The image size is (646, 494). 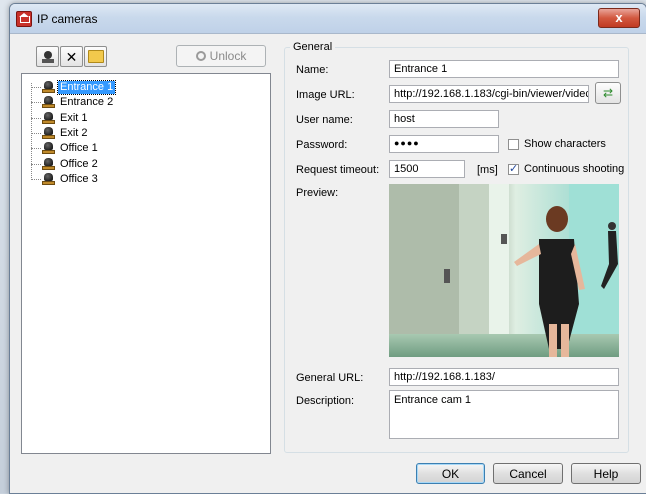 I want to click on continuous-shooting-label: Continuous shooting, so click(x=574, y=169).